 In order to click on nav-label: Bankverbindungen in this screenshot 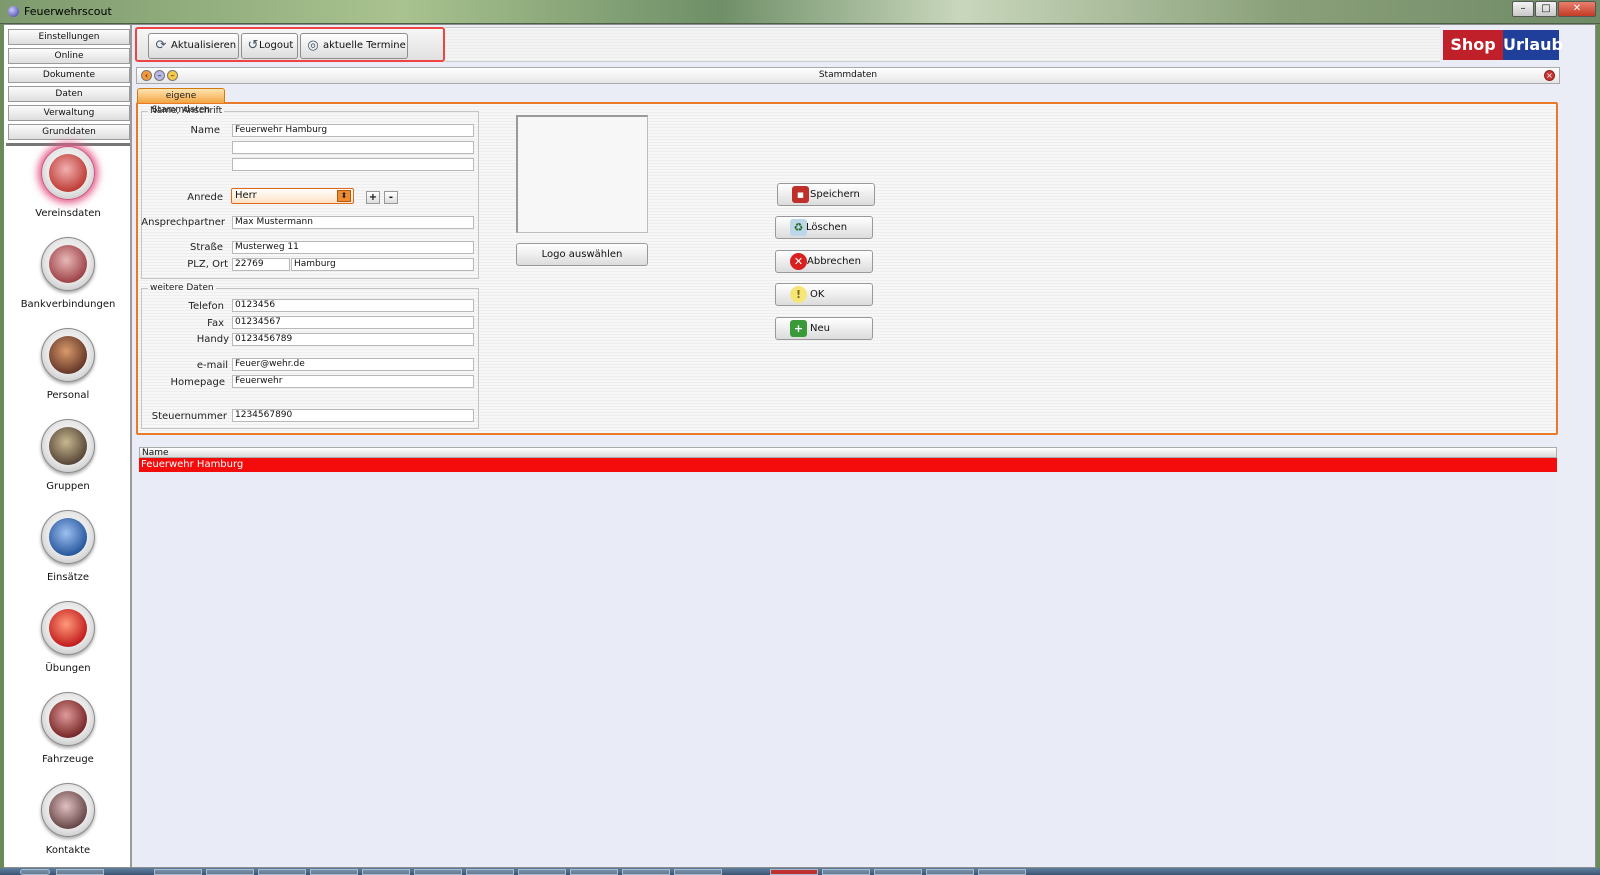, I will do `click(68, 304)`.